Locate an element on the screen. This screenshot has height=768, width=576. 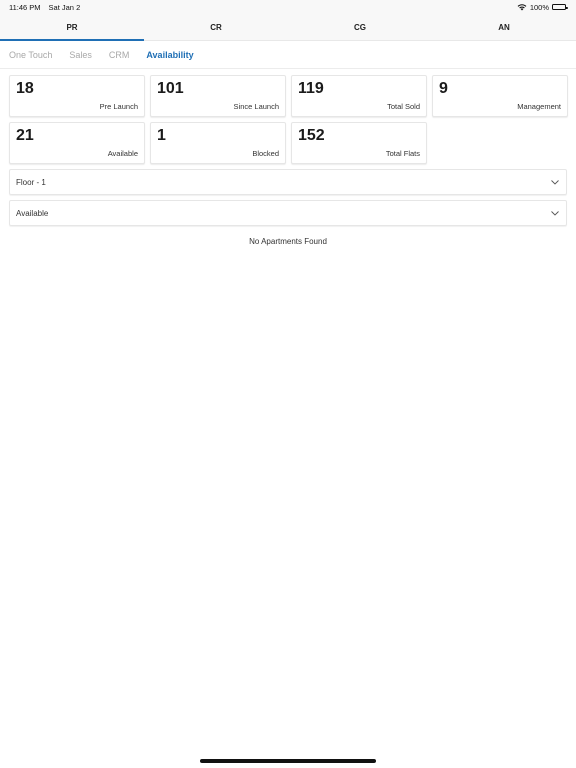
status-bar: 11:46 PM Sat Jan 2 100% is located at coordinates (288, 7).